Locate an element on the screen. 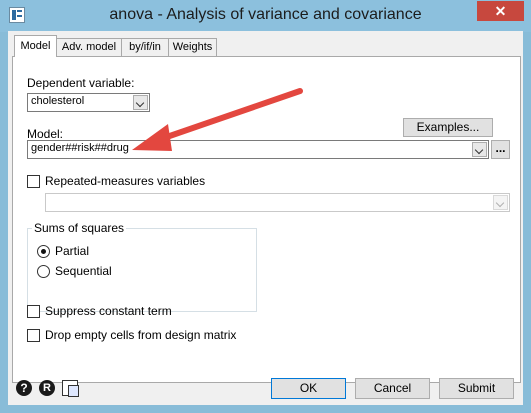 The height and width of the screenshot is (413, 531). annotation-arrow is located at coordinates (217, 119).